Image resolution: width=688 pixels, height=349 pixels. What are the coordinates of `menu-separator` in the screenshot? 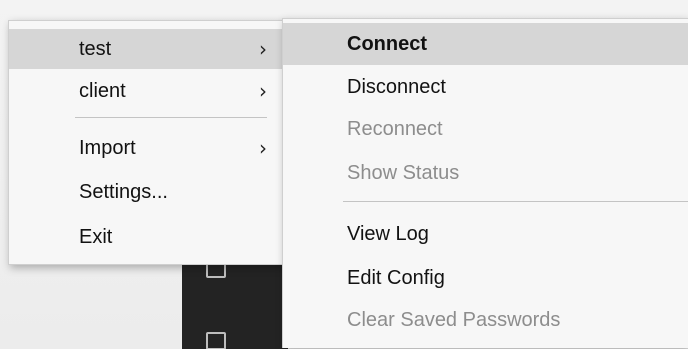 It's located at (171, 117).